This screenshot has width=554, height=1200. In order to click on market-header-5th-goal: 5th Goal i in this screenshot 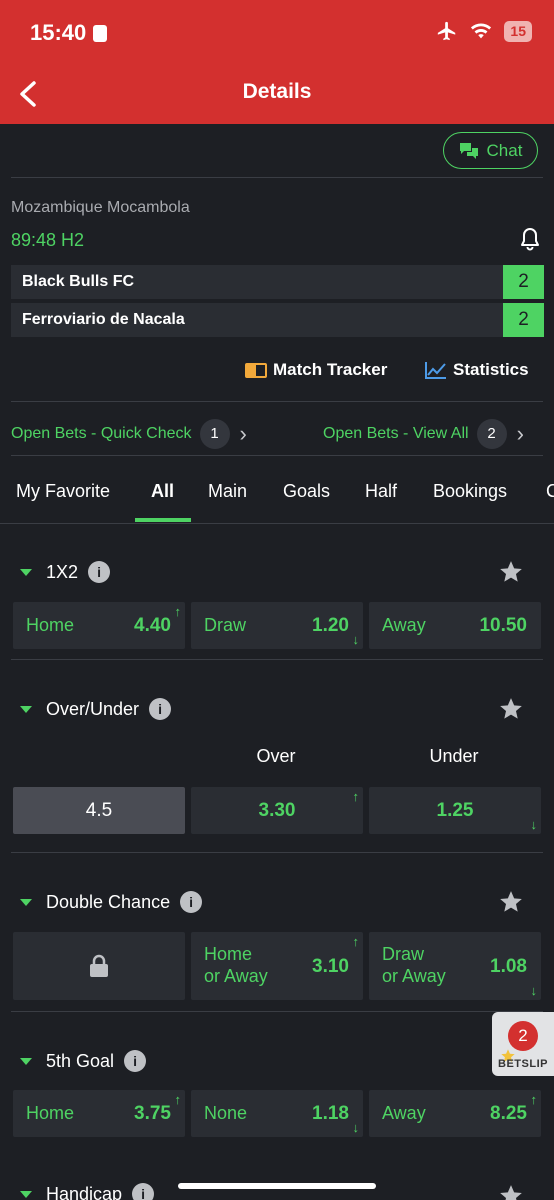, I will do `click(83, 1061)`.